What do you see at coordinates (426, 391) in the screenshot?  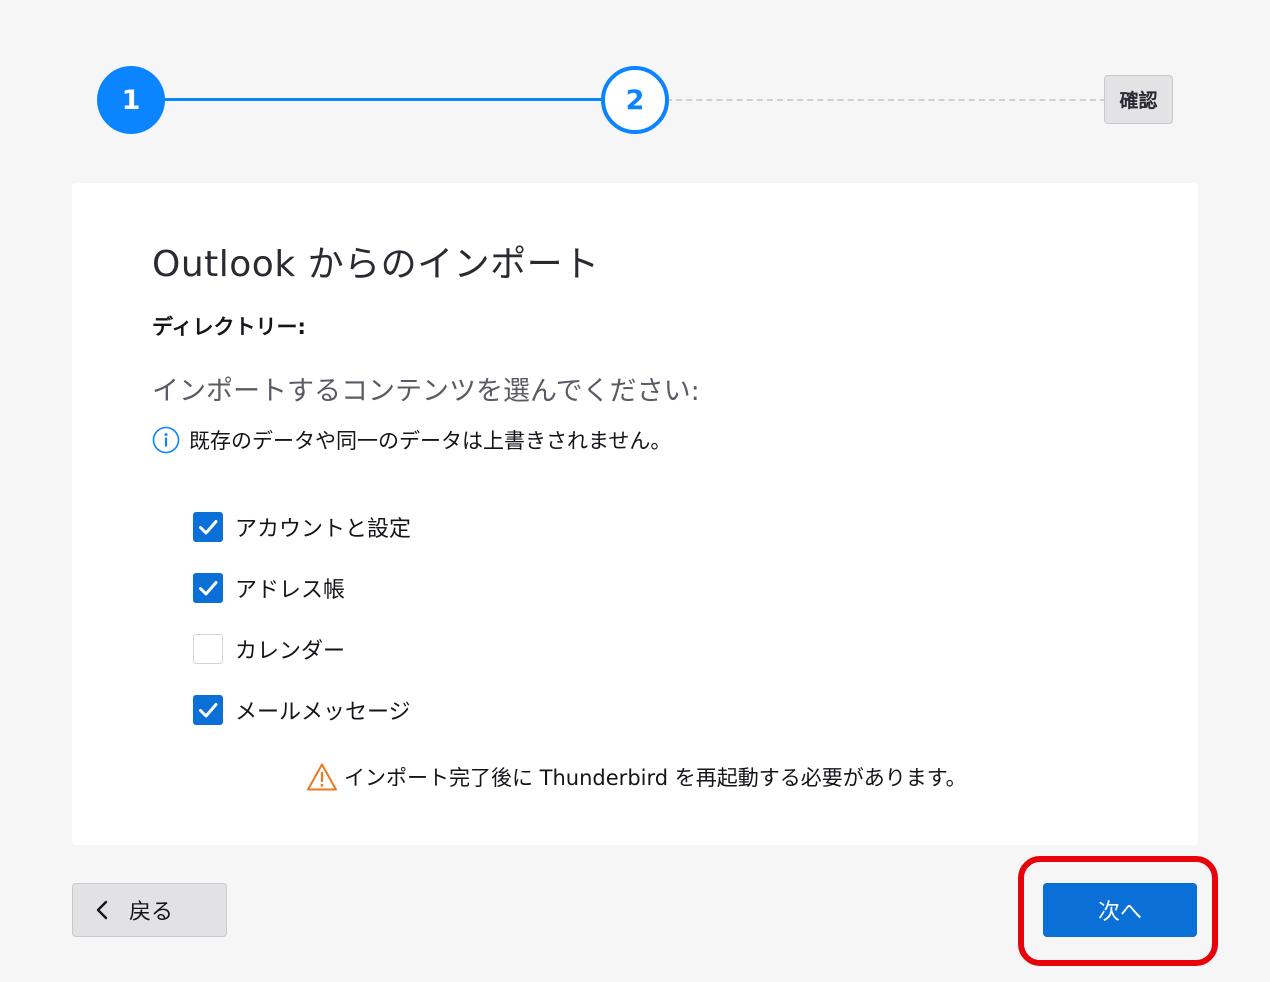 I see `select-content-prompt: インポートするコンテンツを選んでください:` at bounding box center [426, 391].